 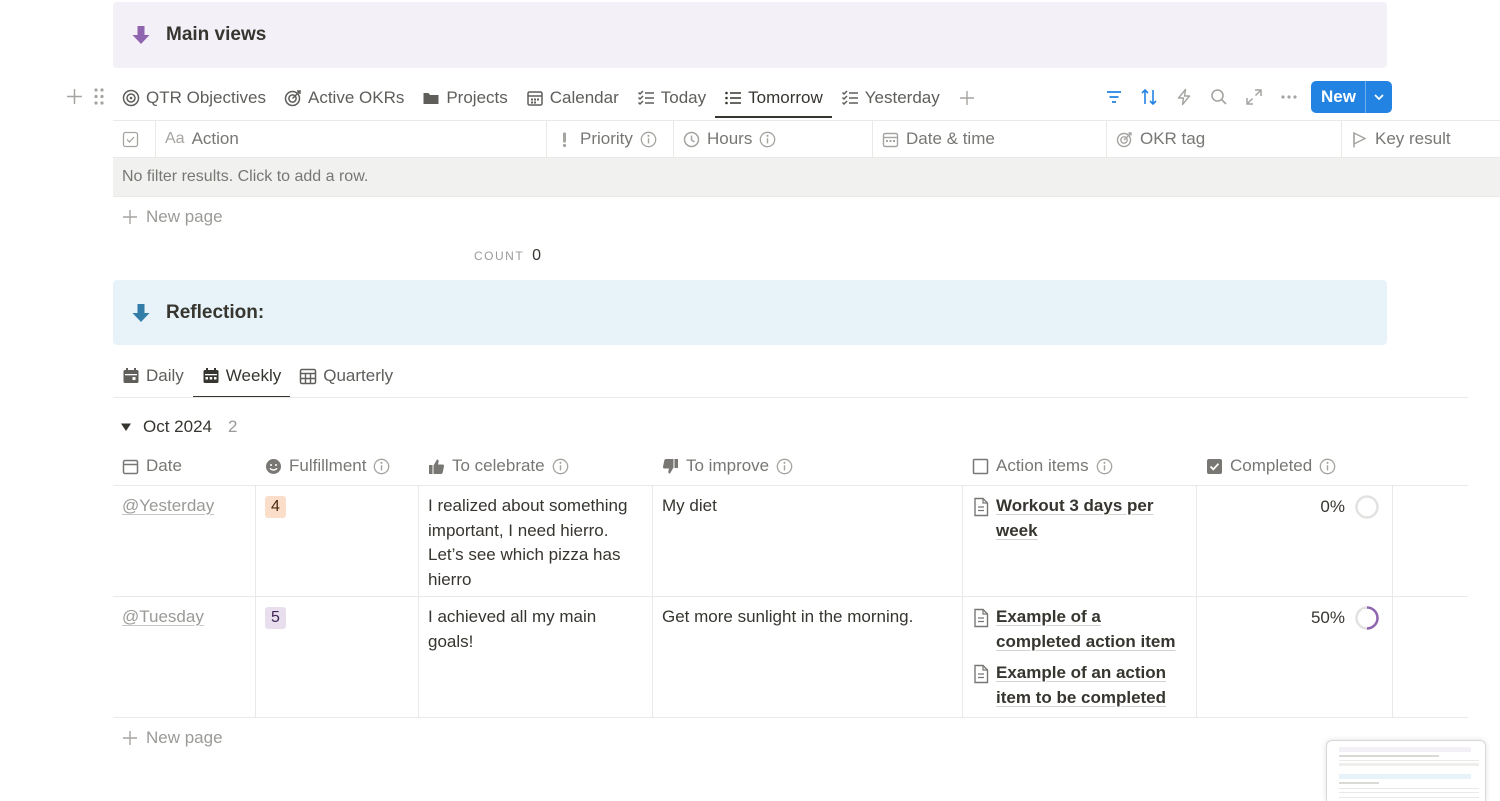 I want to click on sort-button, so click(x=1148, y=97).